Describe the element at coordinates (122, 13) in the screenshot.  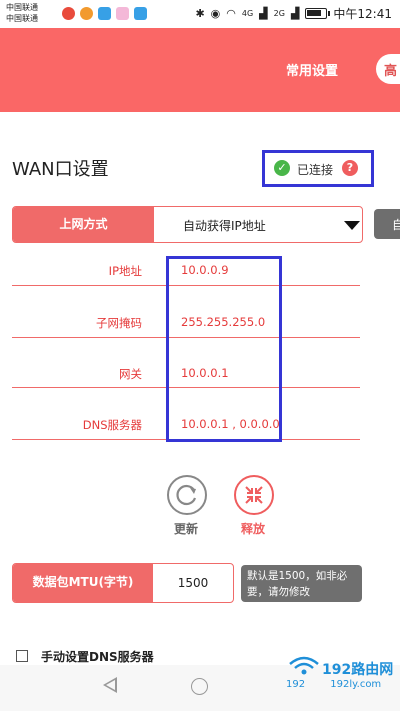
I see `app-icon` at that location.